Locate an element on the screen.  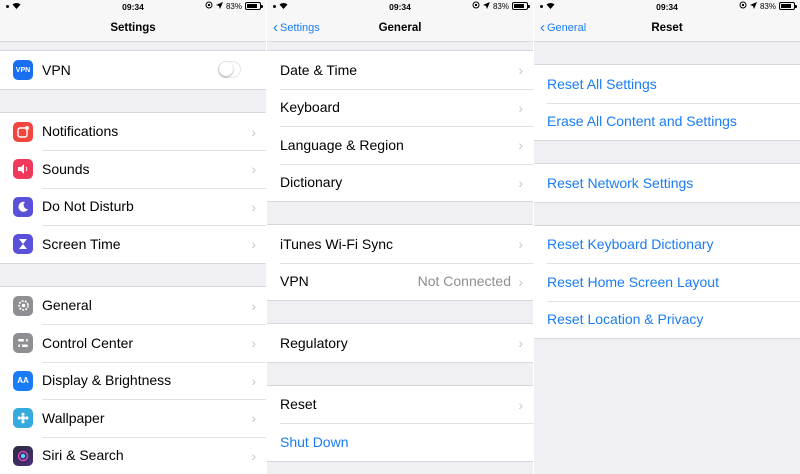
chevron-left-icon: ‹ is located at coordinates (275, 27).